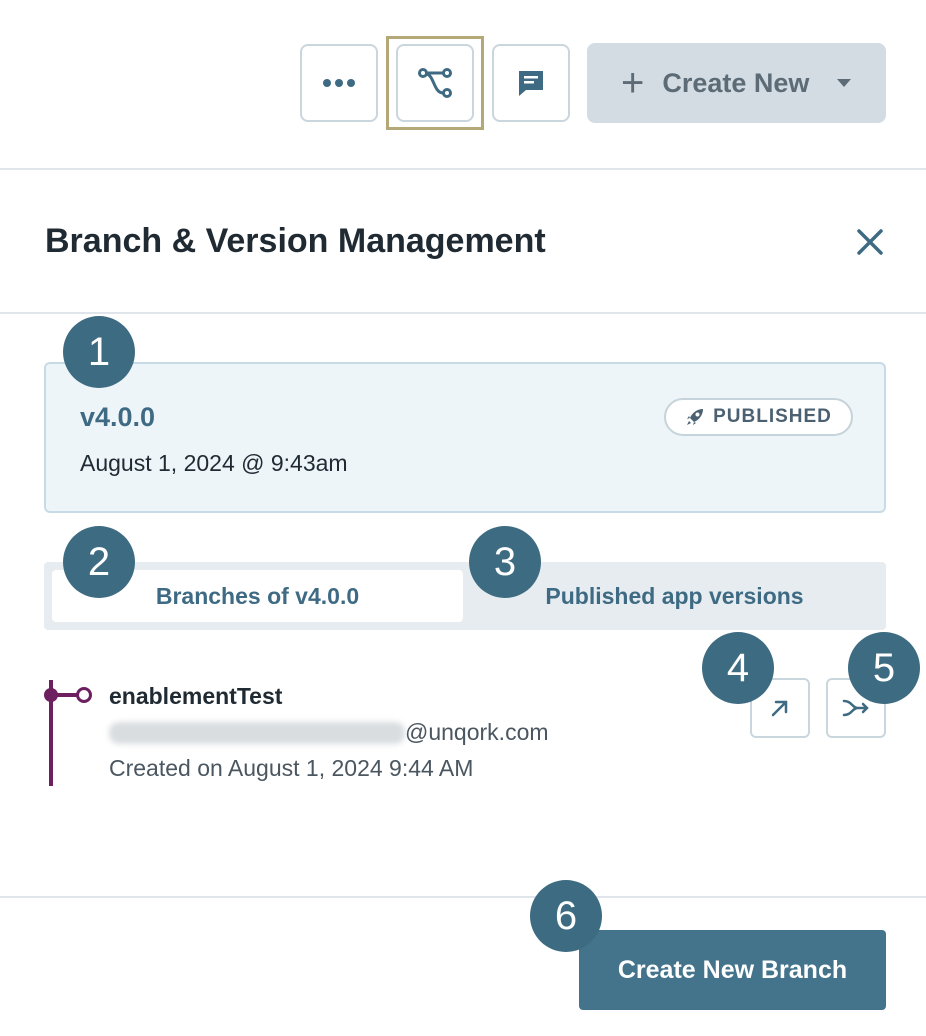  I want to click on callout-marker: 1, so click(99, 352).